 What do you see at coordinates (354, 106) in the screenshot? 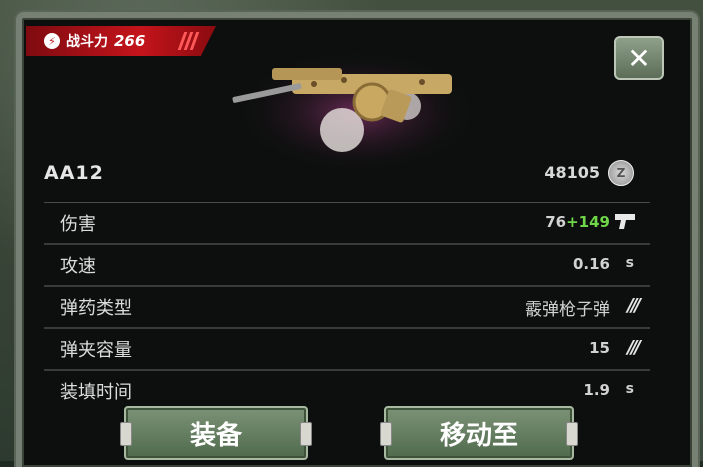
I see `weapon-image` at bounding box center [354, 106].